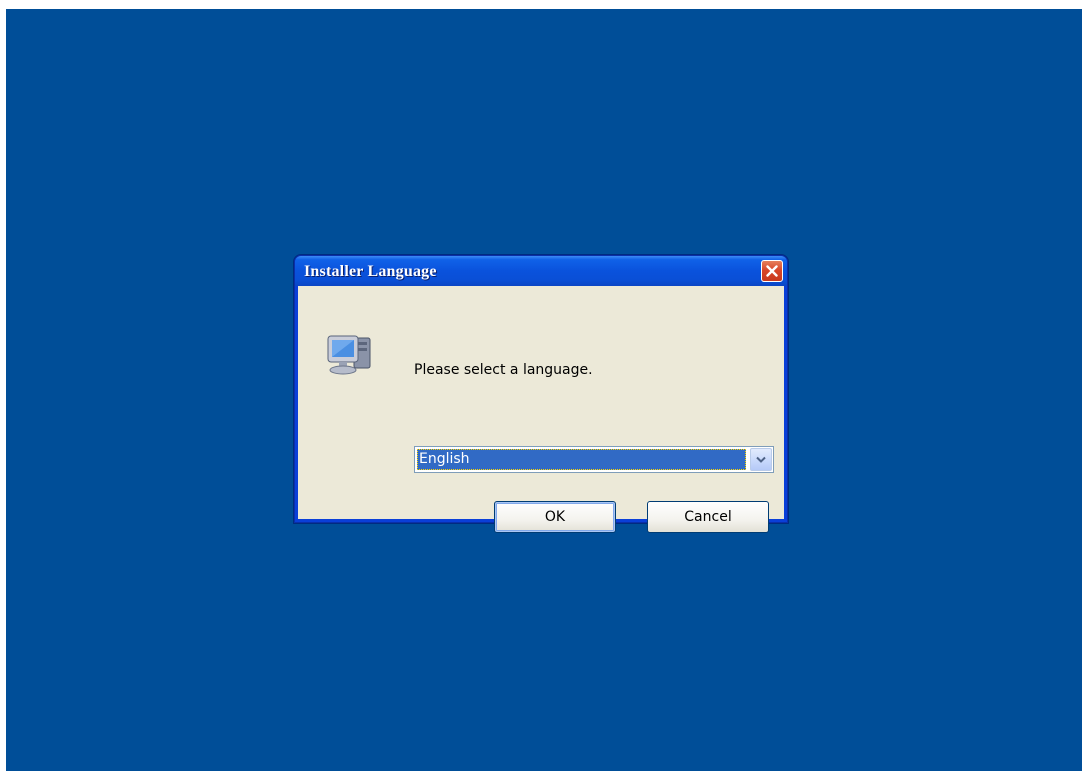  What do you see at coordinates (708, 517) in the screenshot?
I see `cancel-button: Cancel` at bounding box center [708, 517].